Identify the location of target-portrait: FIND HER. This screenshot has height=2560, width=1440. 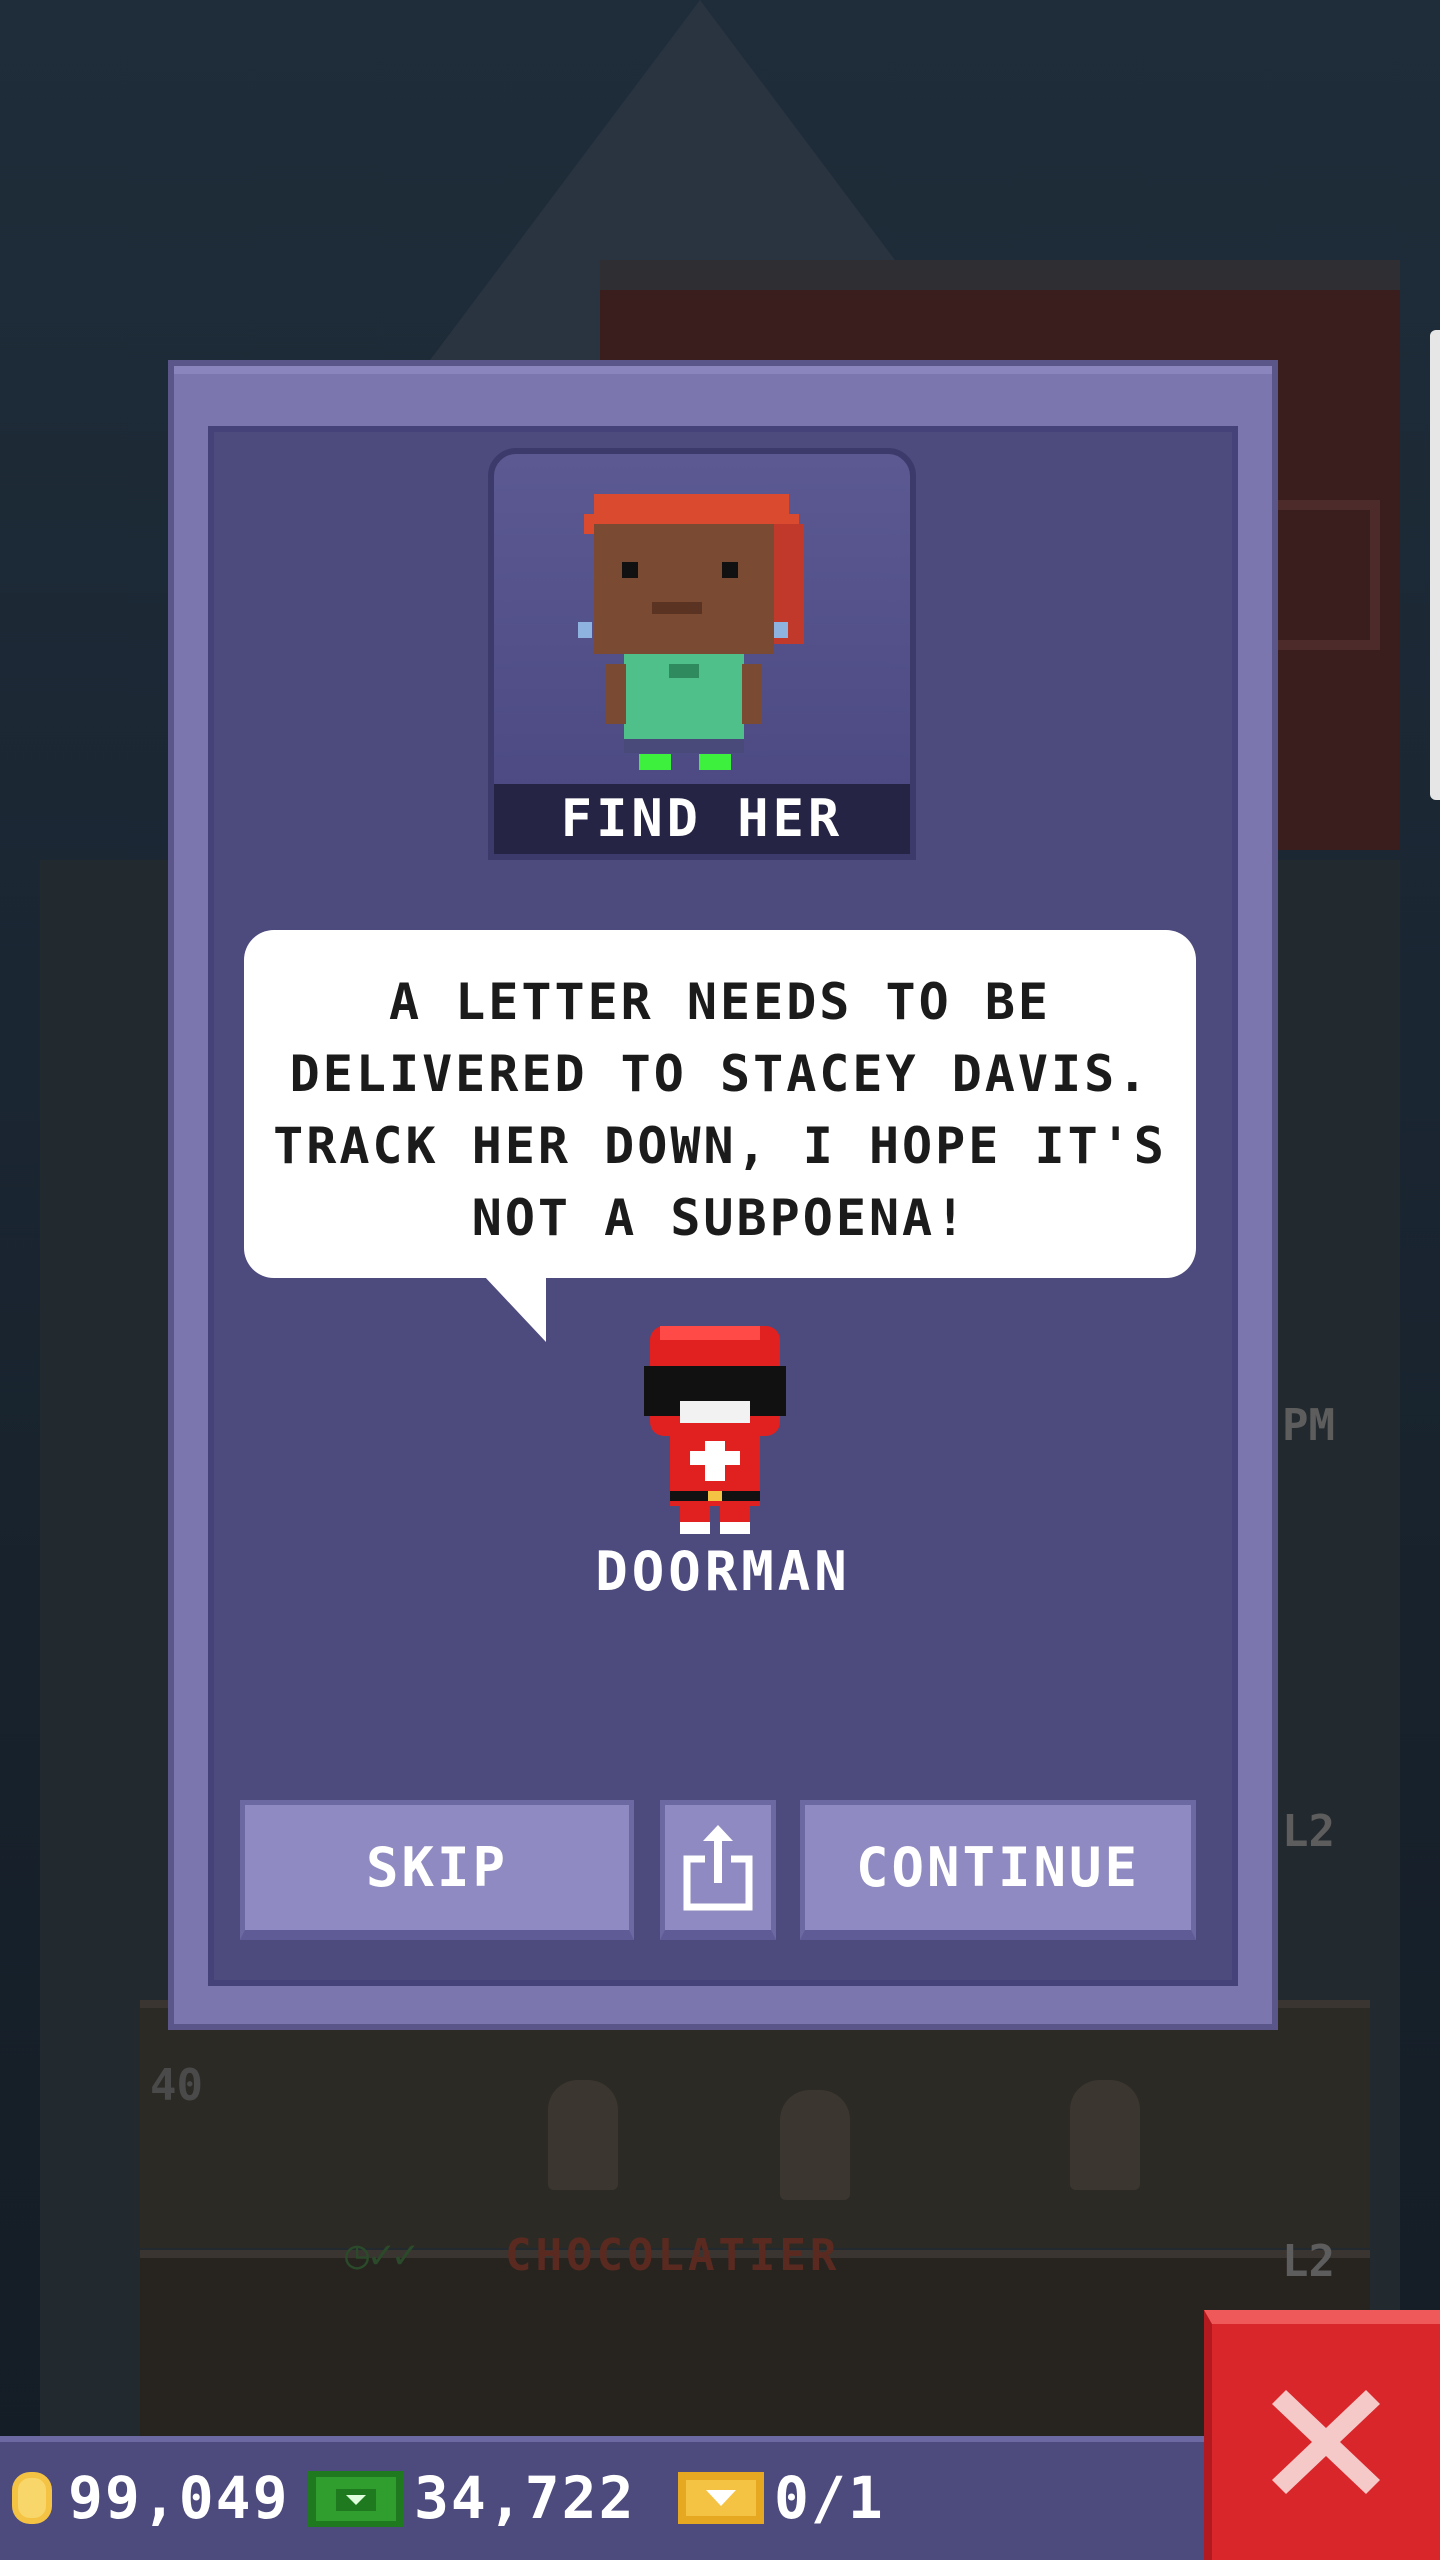
(702, 654).